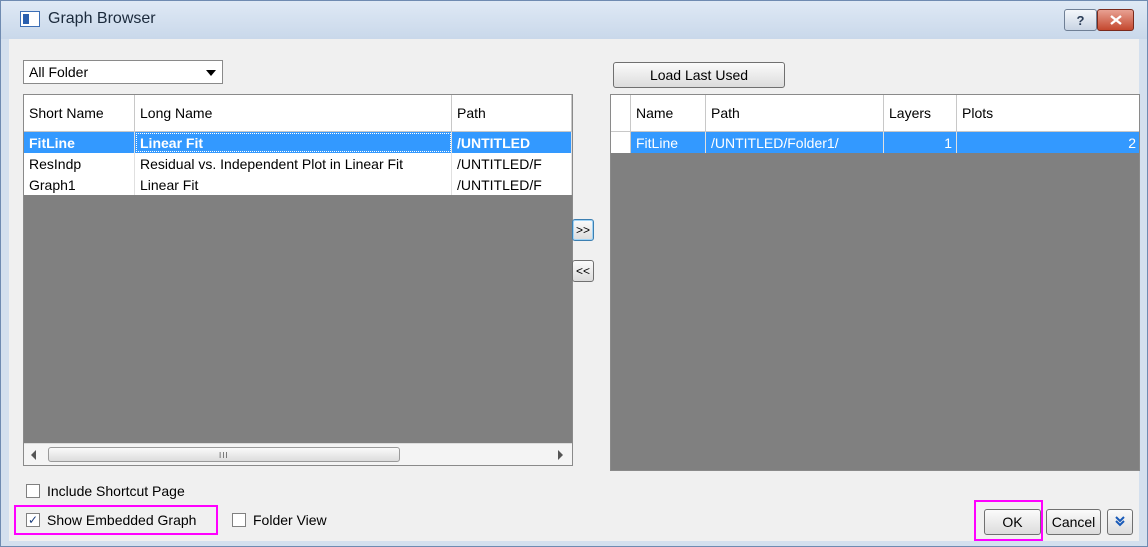  What do you see at coordinates (920, 113) in the screenshot?
I see `column-header-layers: Layers` at bounding box center [920, 113].